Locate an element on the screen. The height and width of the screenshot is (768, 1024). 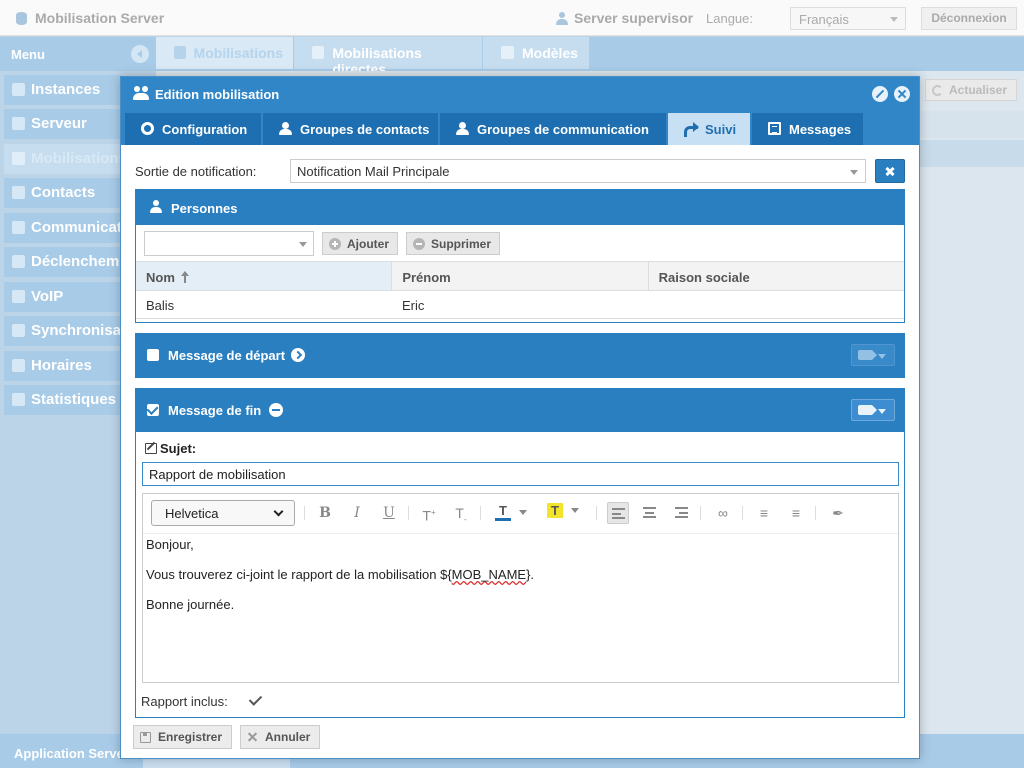
tab-modeles: Modèles is located at coordinates (536, 53).